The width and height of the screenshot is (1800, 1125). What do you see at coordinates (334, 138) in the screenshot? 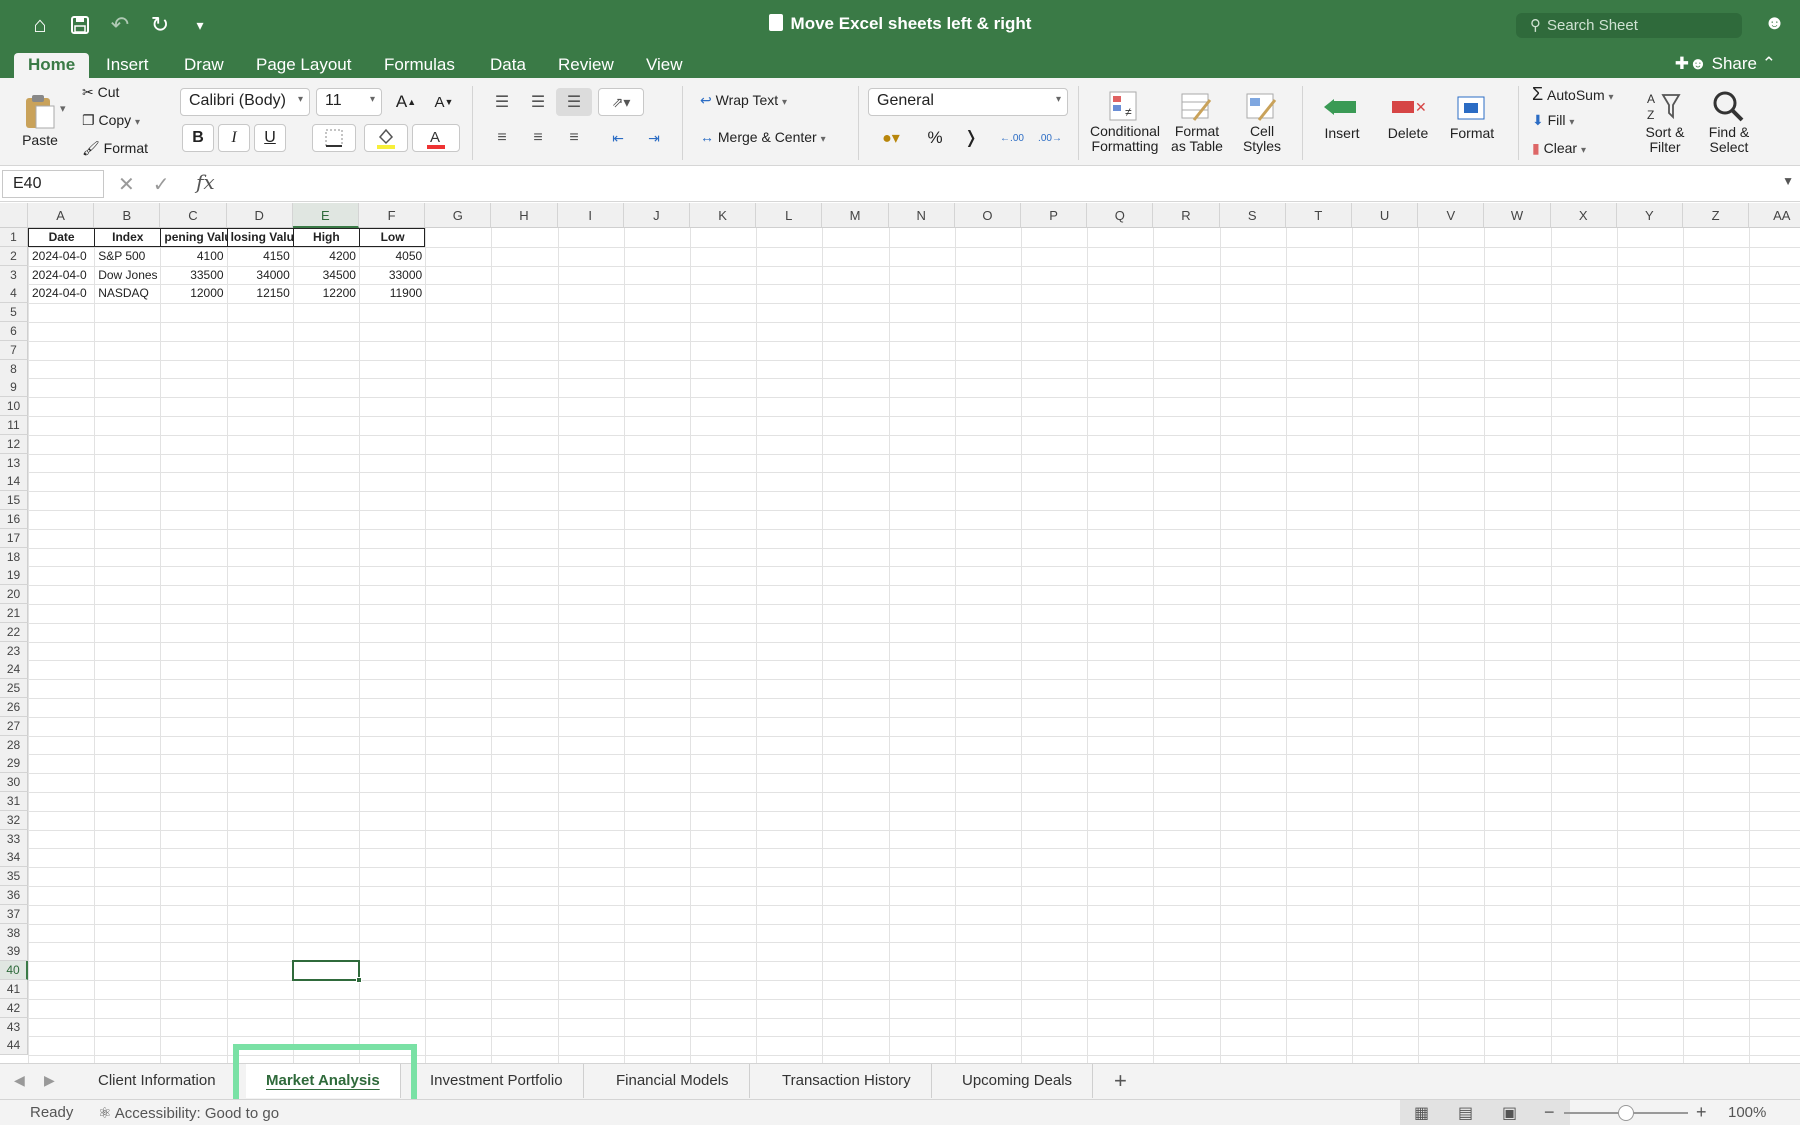
I see `borders-button` at bounding box center [334, 138].